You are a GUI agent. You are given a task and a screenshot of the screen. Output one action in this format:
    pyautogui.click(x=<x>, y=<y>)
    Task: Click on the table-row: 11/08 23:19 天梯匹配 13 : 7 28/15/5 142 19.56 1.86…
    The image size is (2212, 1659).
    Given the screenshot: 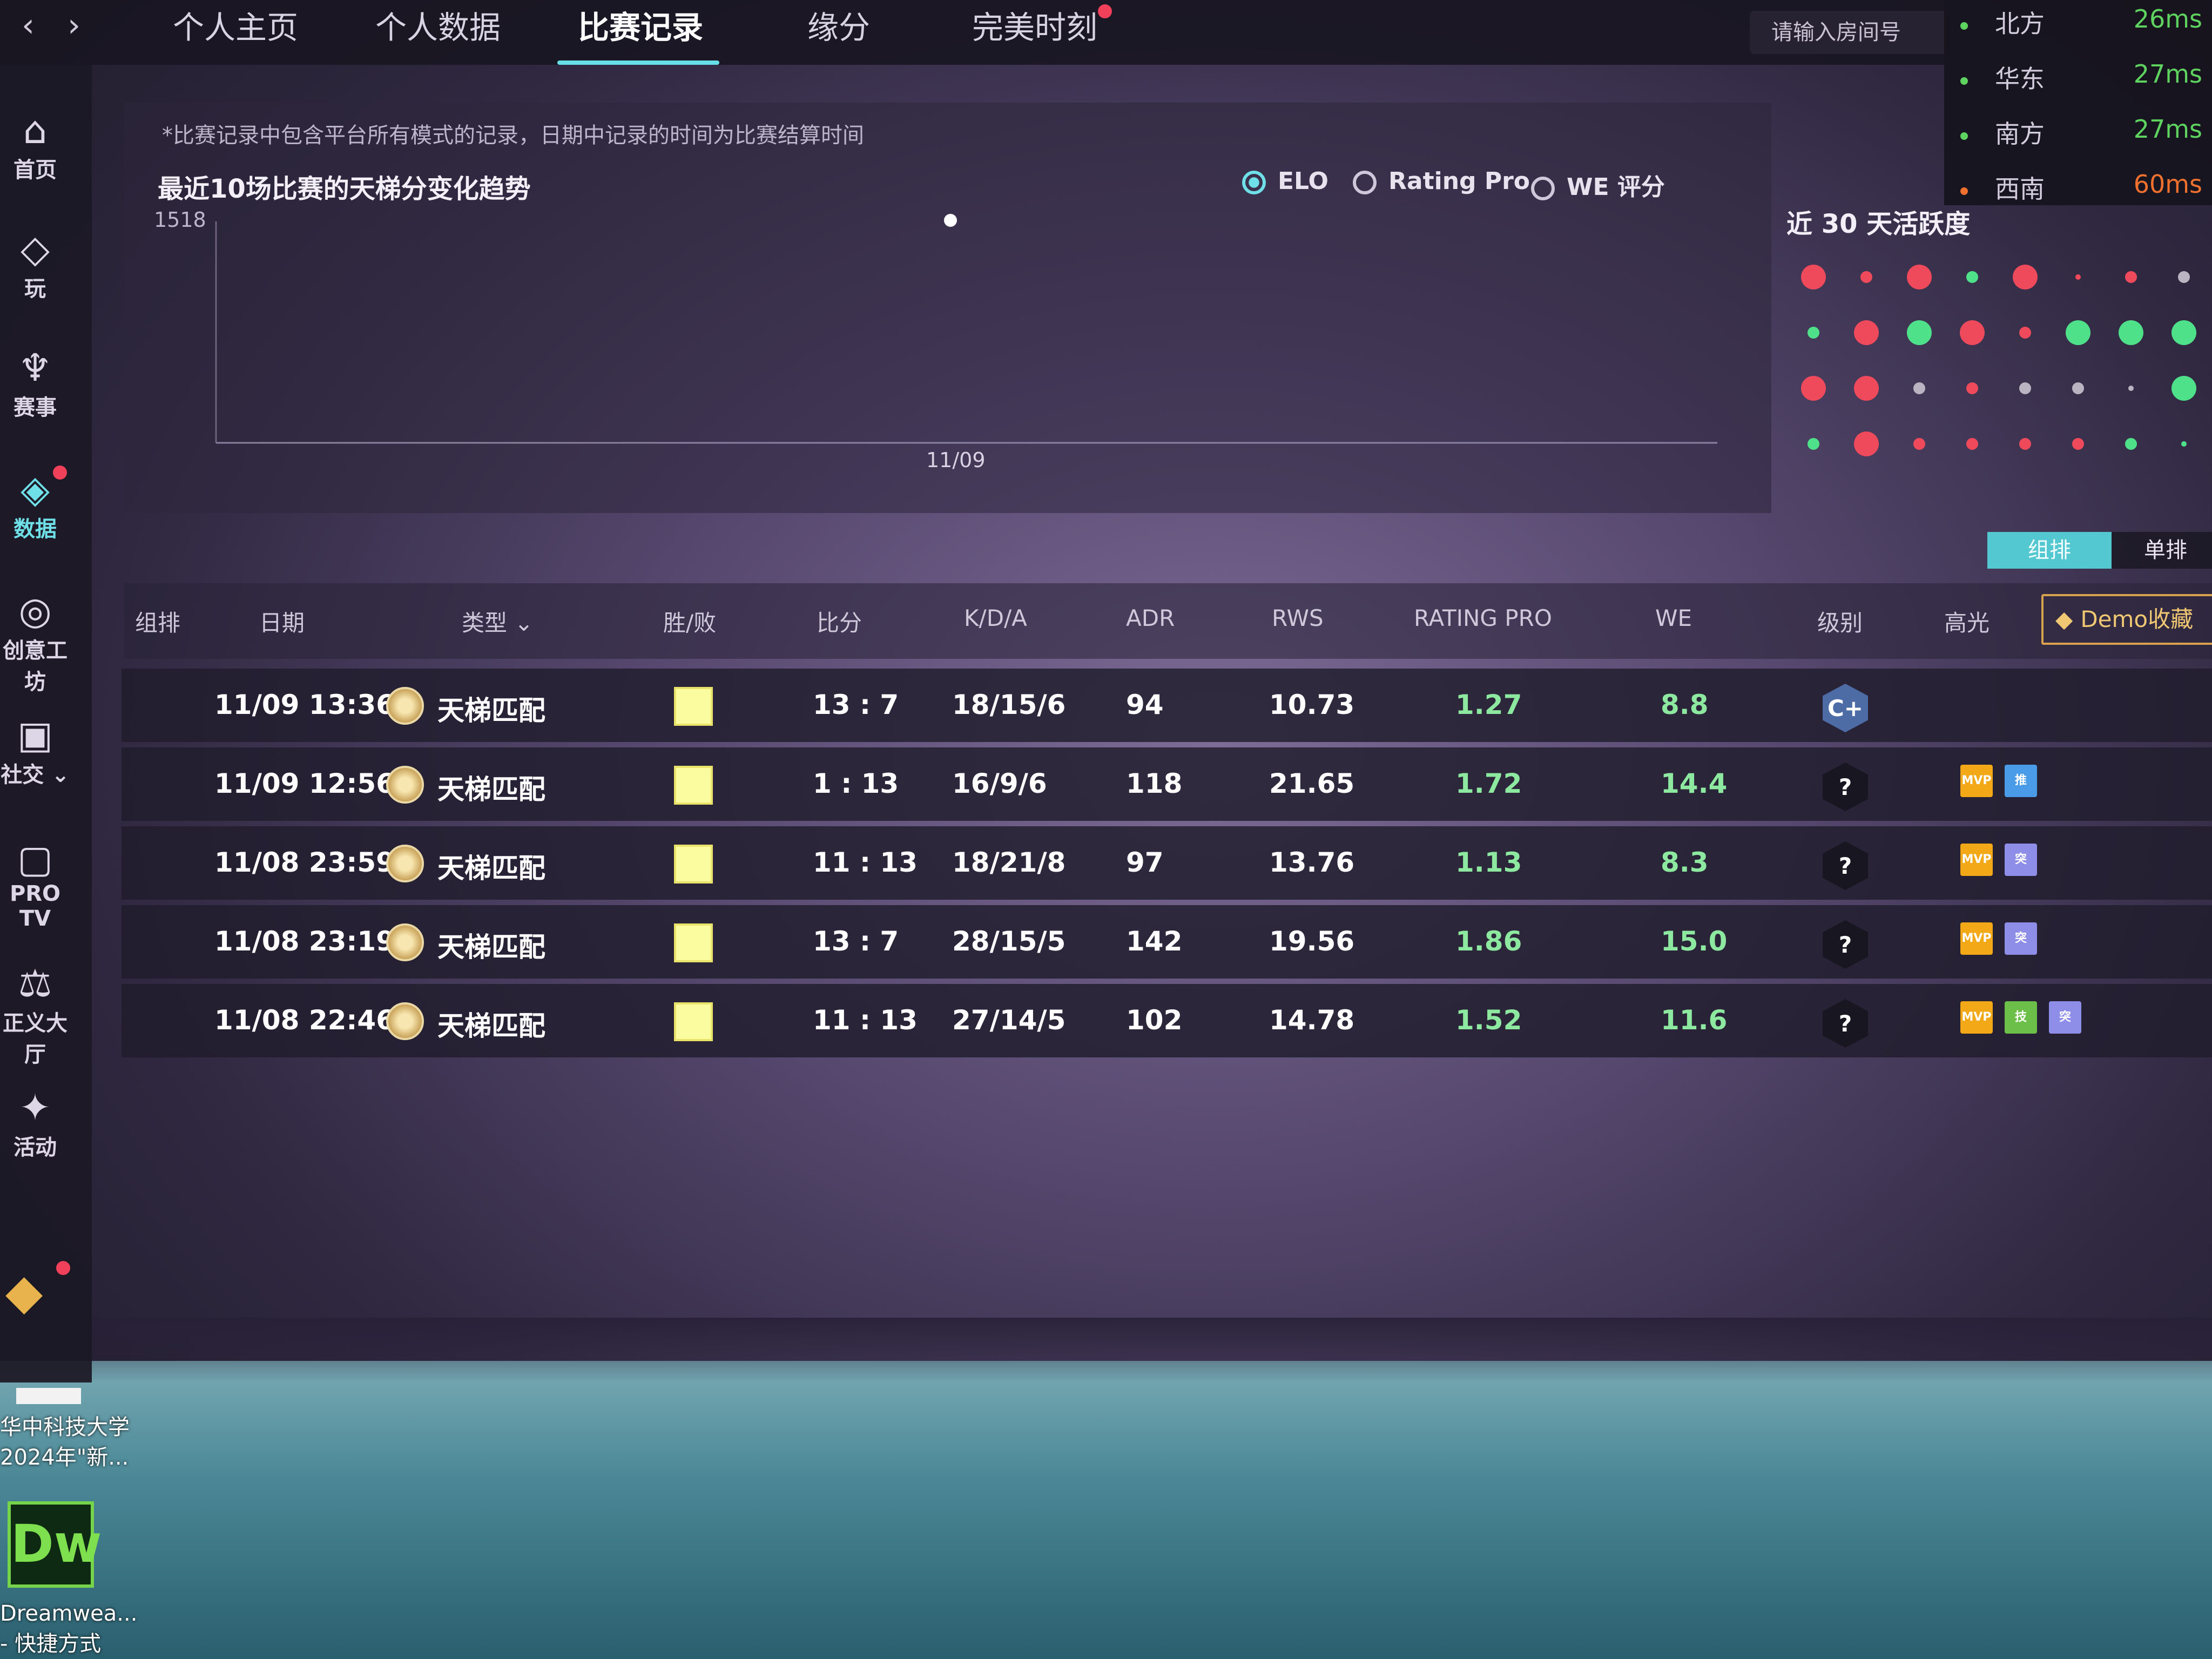 What is the action you would take?
    pyautogui.click(x=1167, y=942)
    